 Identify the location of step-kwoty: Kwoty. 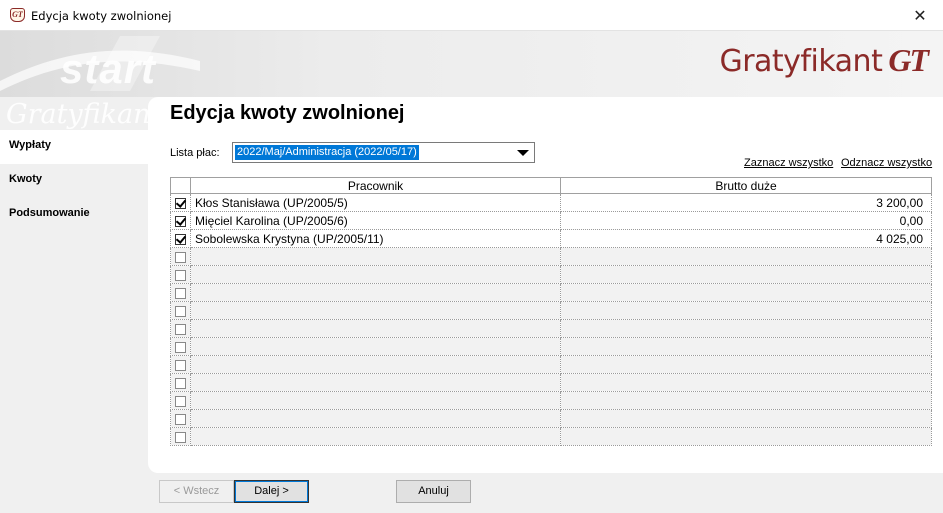
(74, 181).